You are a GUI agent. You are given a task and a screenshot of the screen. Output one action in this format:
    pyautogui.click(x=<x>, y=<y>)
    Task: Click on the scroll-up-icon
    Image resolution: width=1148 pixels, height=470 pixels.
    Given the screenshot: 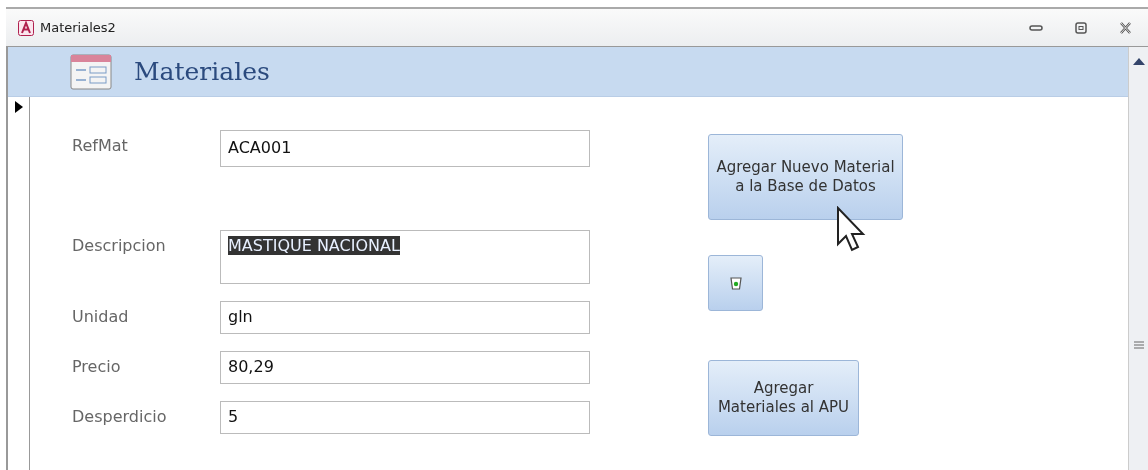 What is the action you would take?
    pyautogui.click(x=1138, y=61)
    